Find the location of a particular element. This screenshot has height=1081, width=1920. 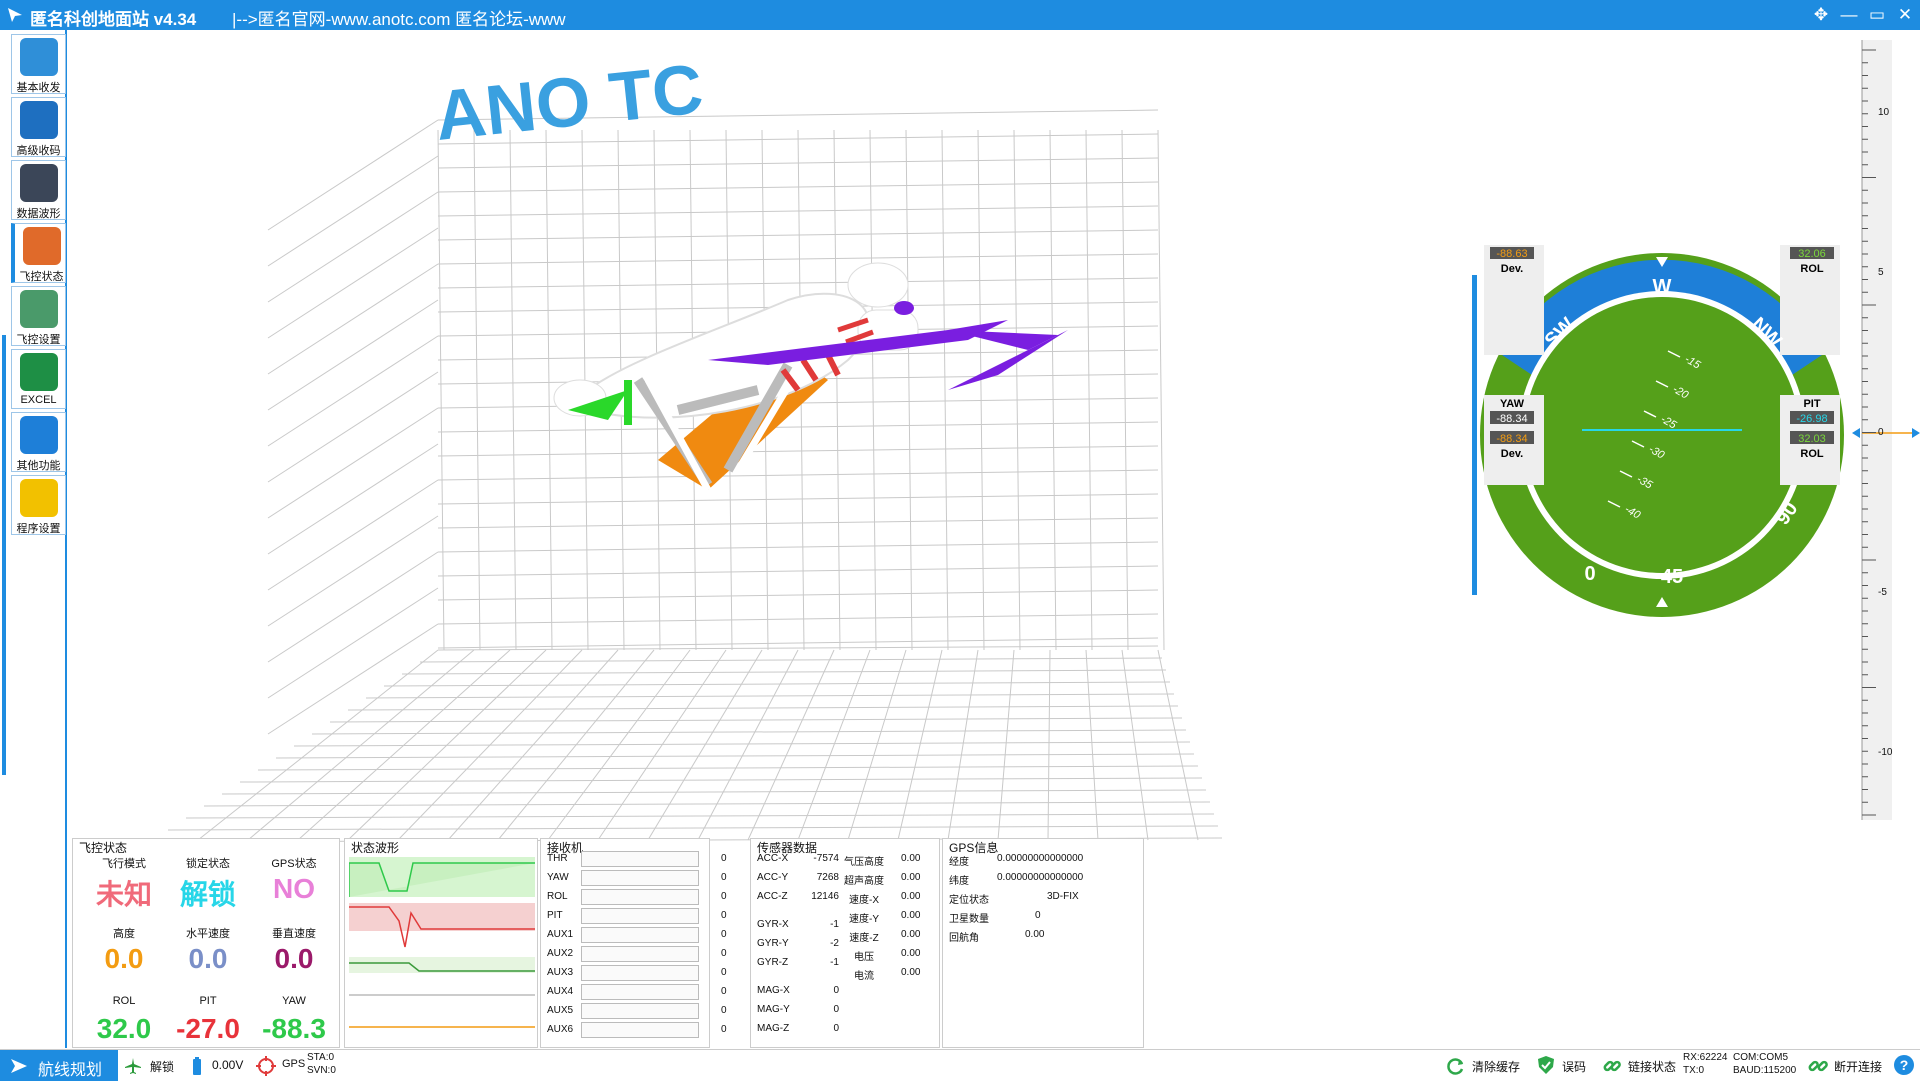

disconnect-button: 断开连接 is located at coordinates (1858, 1066).